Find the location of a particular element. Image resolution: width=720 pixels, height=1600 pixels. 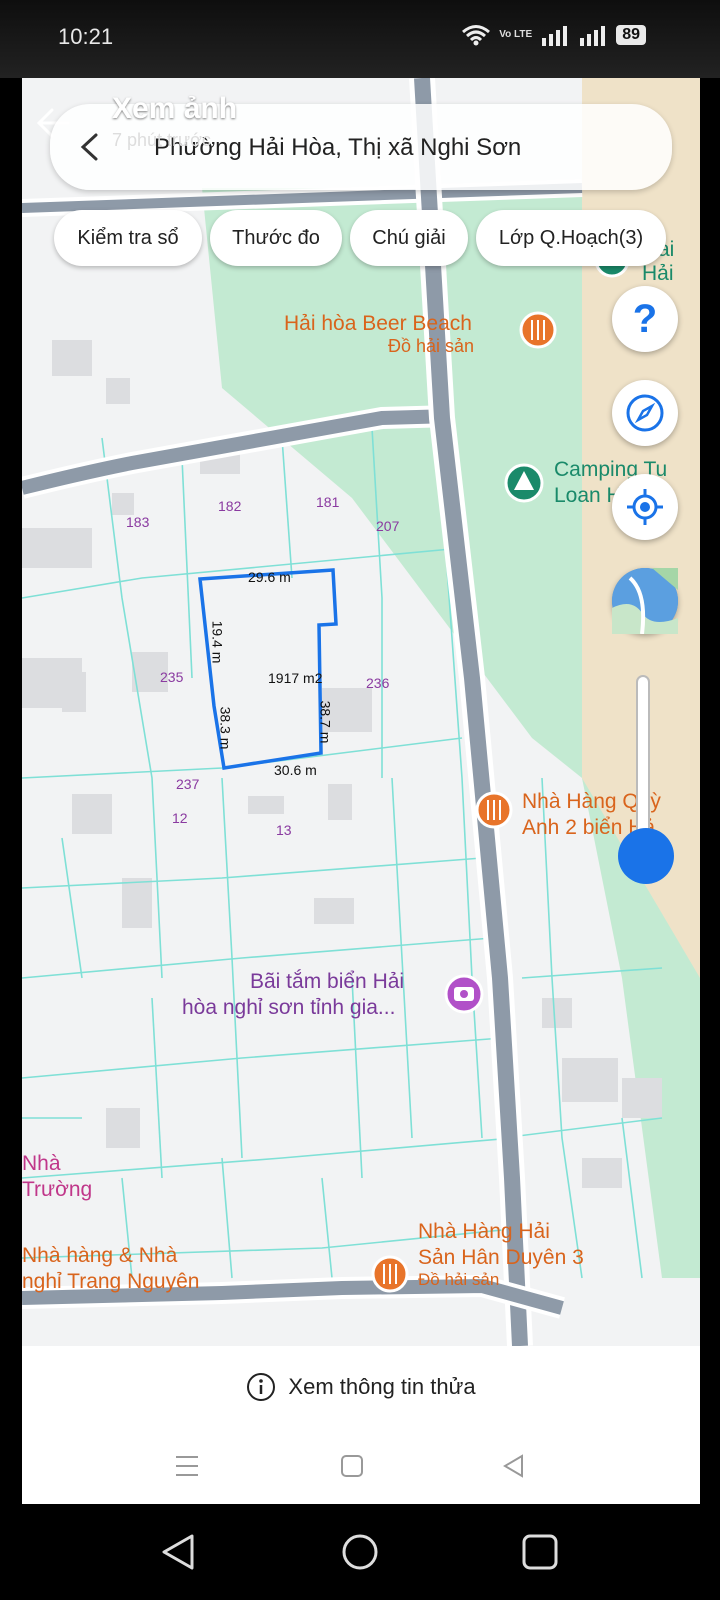

status-icons: Vo LTE 89 is located at coordinates (553, 35).